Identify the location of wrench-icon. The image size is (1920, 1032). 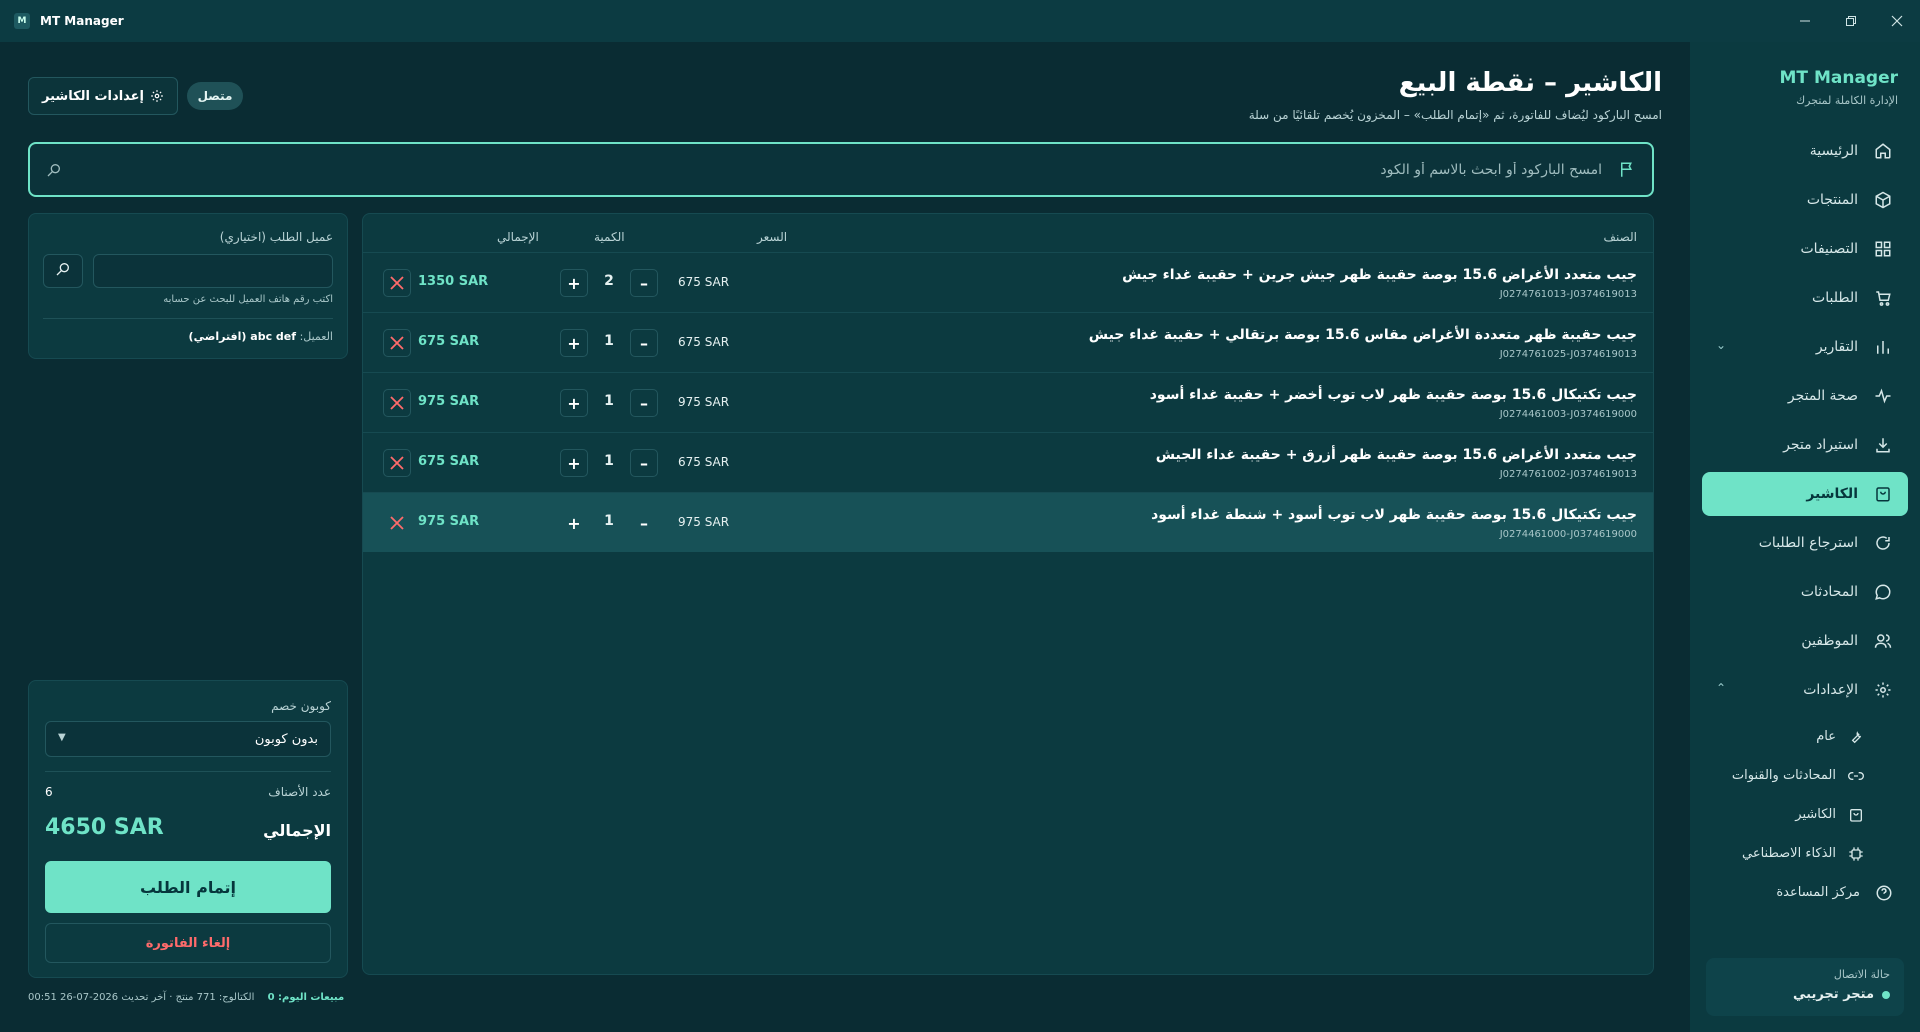
(1856, 737).